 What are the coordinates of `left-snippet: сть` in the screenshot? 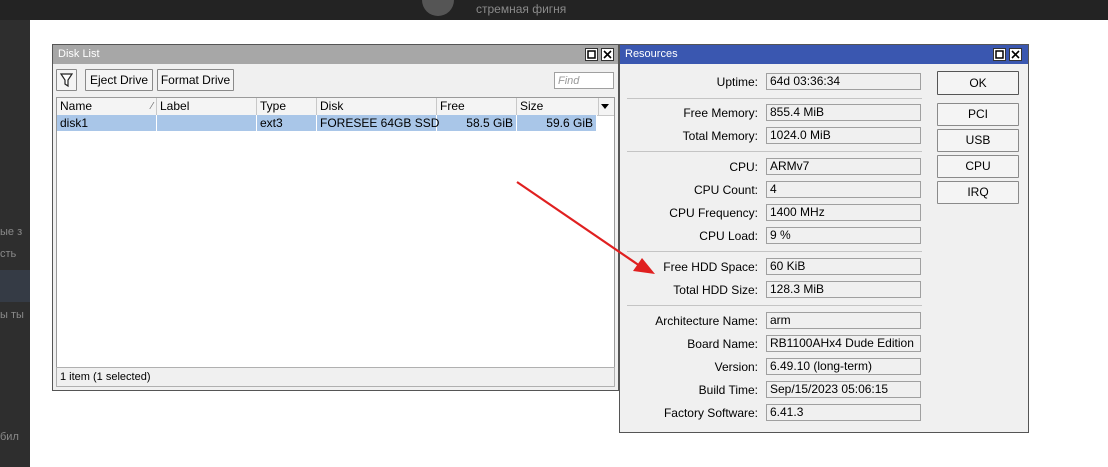 It's located at (8, 254).